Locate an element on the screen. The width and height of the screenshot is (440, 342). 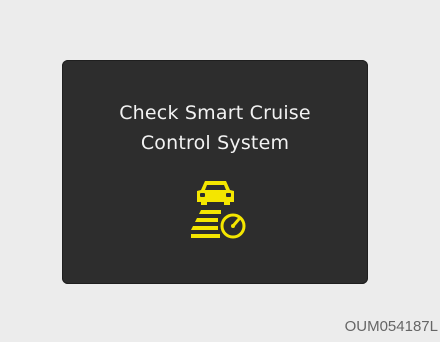
warning-message: Check Smart Cruise Control System is located at coordinates (215, 128).